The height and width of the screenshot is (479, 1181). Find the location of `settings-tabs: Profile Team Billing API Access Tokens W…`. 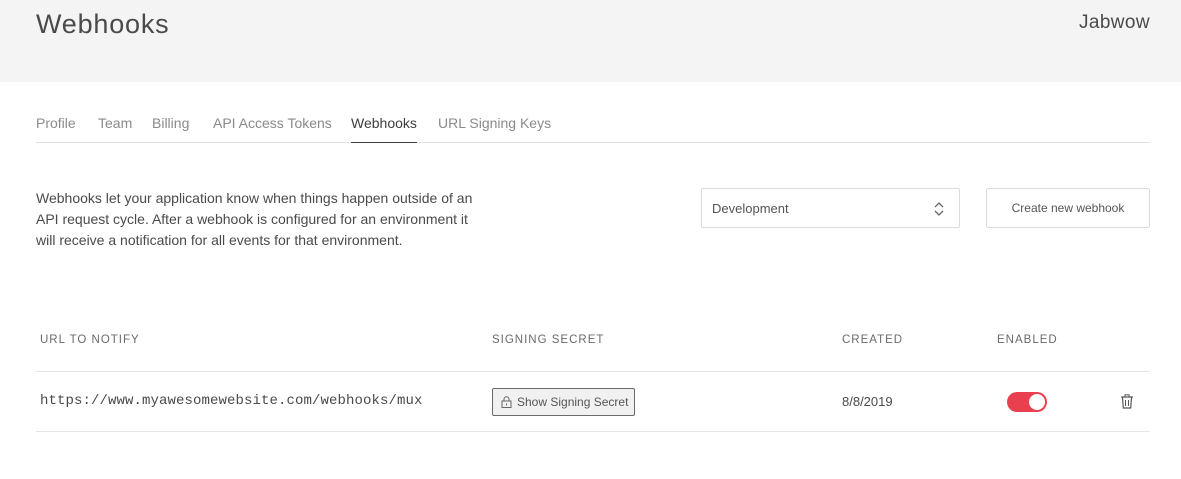

settings-tabs: Profile Team Billing API Access Tokens W… is located at coordinates (593, 129).